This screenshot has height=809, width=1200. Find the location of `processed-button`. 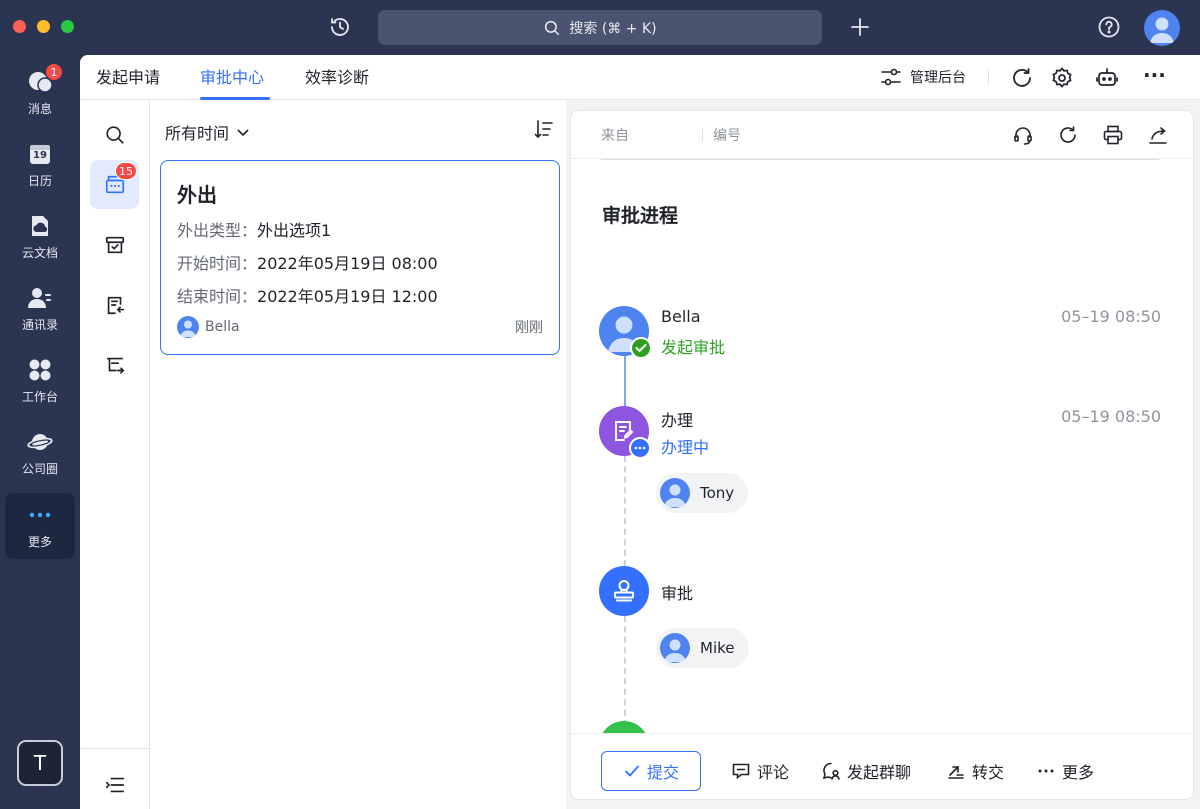

processed-button is located at coordinates (114, 244).